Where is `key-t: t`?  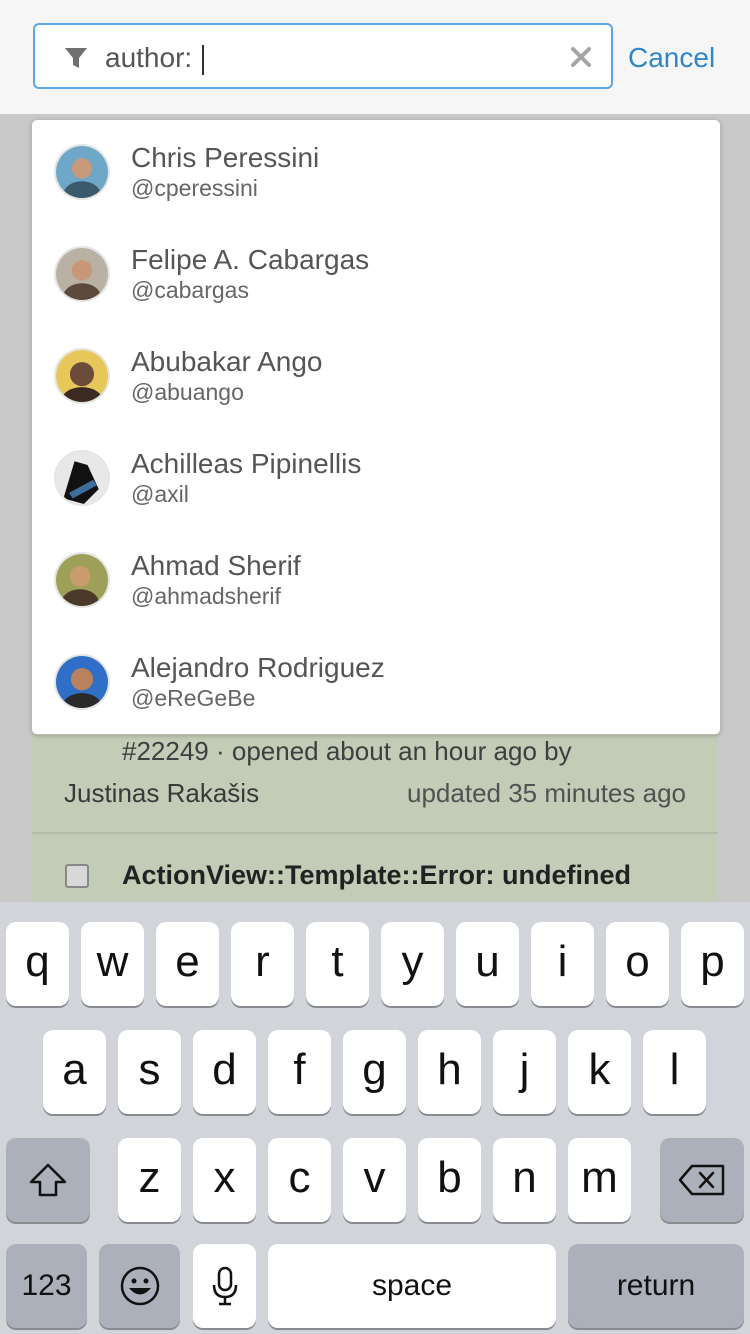 key-t: t is located at coordinates (337, 964).